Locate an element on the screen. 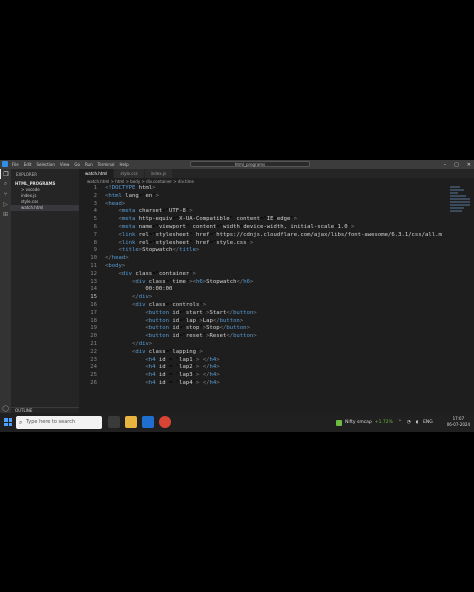  line-number: 17 is located at coordinates (93, 312).